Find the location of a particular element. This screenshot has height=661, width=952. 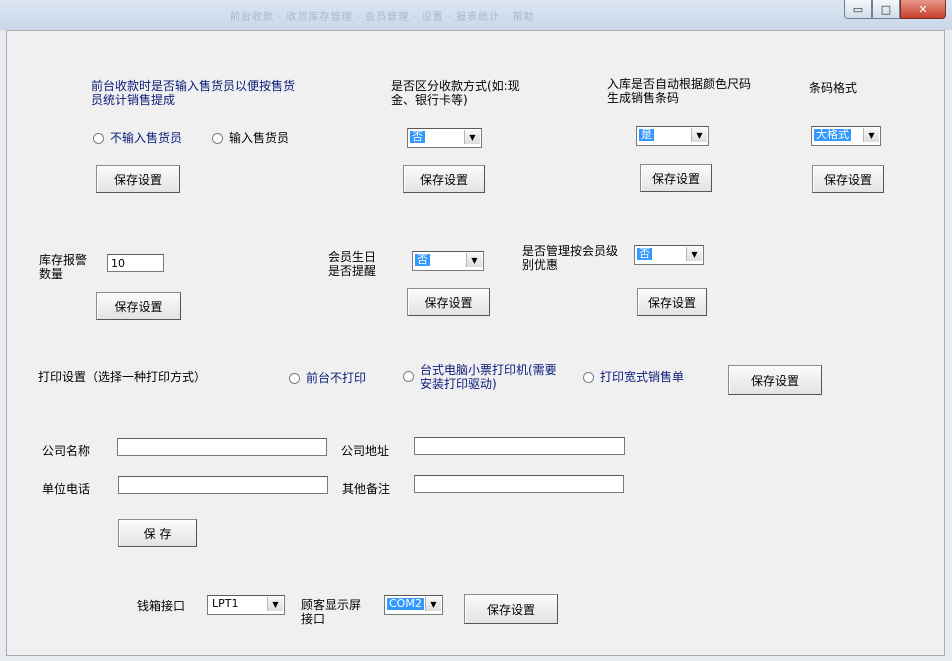

maximize-button: □ is located at coordinates (886, 9).